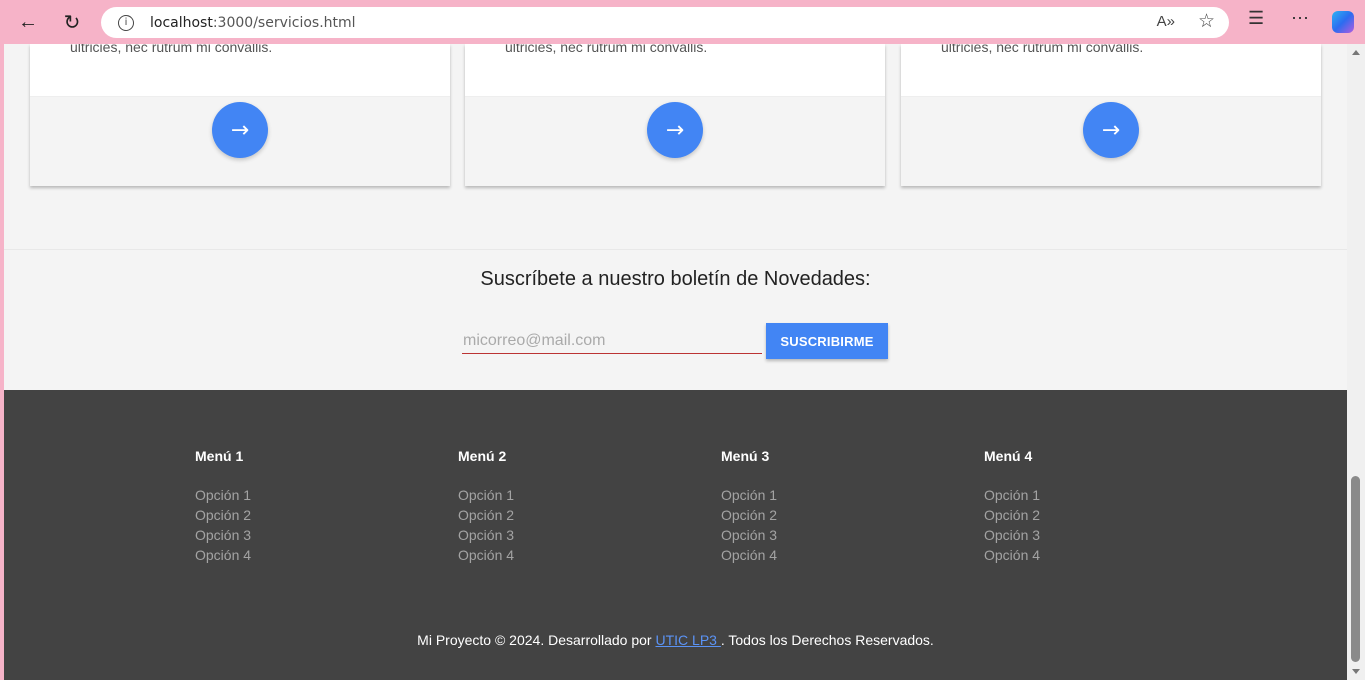  I want to click on site-info-icon: i, so click(126, 22).